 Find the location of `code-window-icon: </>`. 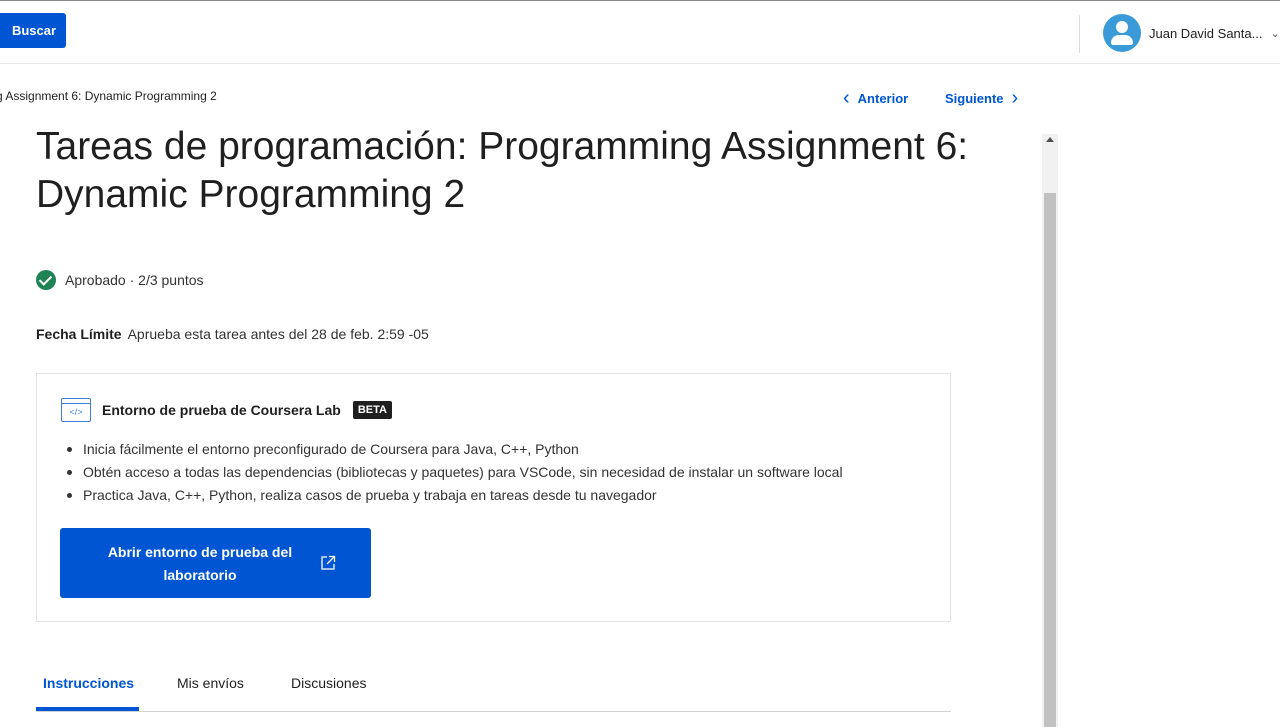

code-window-icon: </> is located at coordinates (76, 410).